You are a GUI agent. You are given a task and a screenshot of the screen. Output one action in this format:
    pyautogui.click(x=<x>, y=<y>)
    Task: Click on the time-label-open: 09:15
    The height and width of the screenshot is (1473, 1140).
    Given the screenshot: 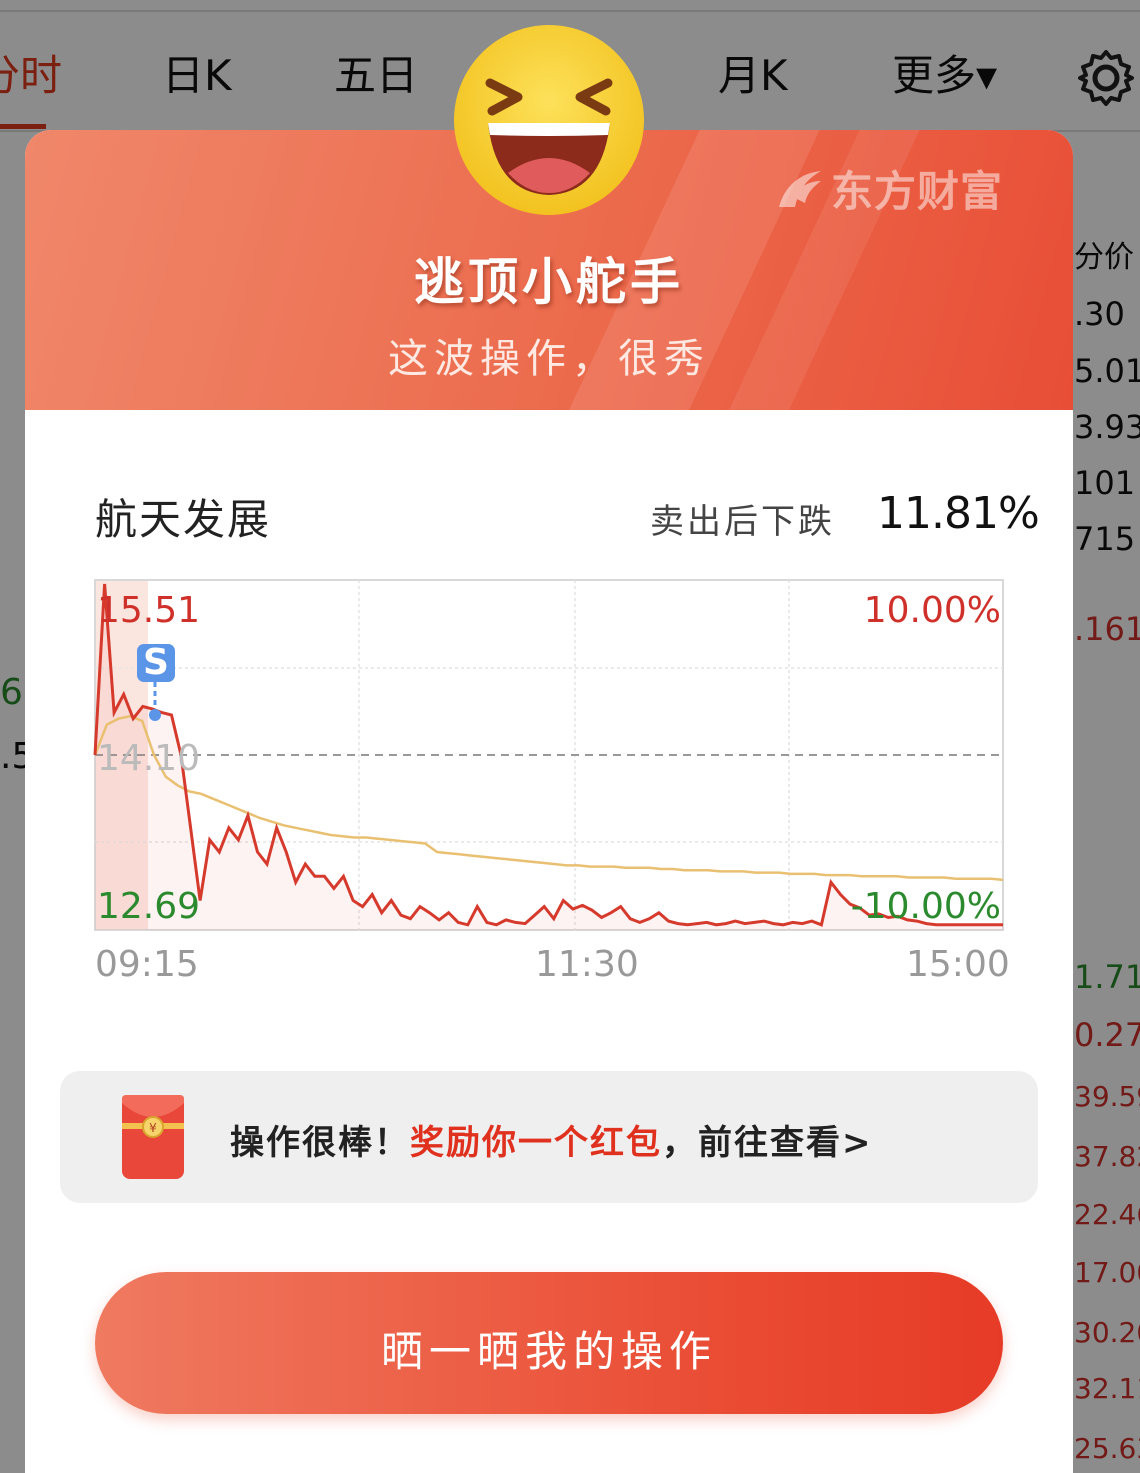 What is the action you would take?
    pyautogui.click(x=147, y=964)
    